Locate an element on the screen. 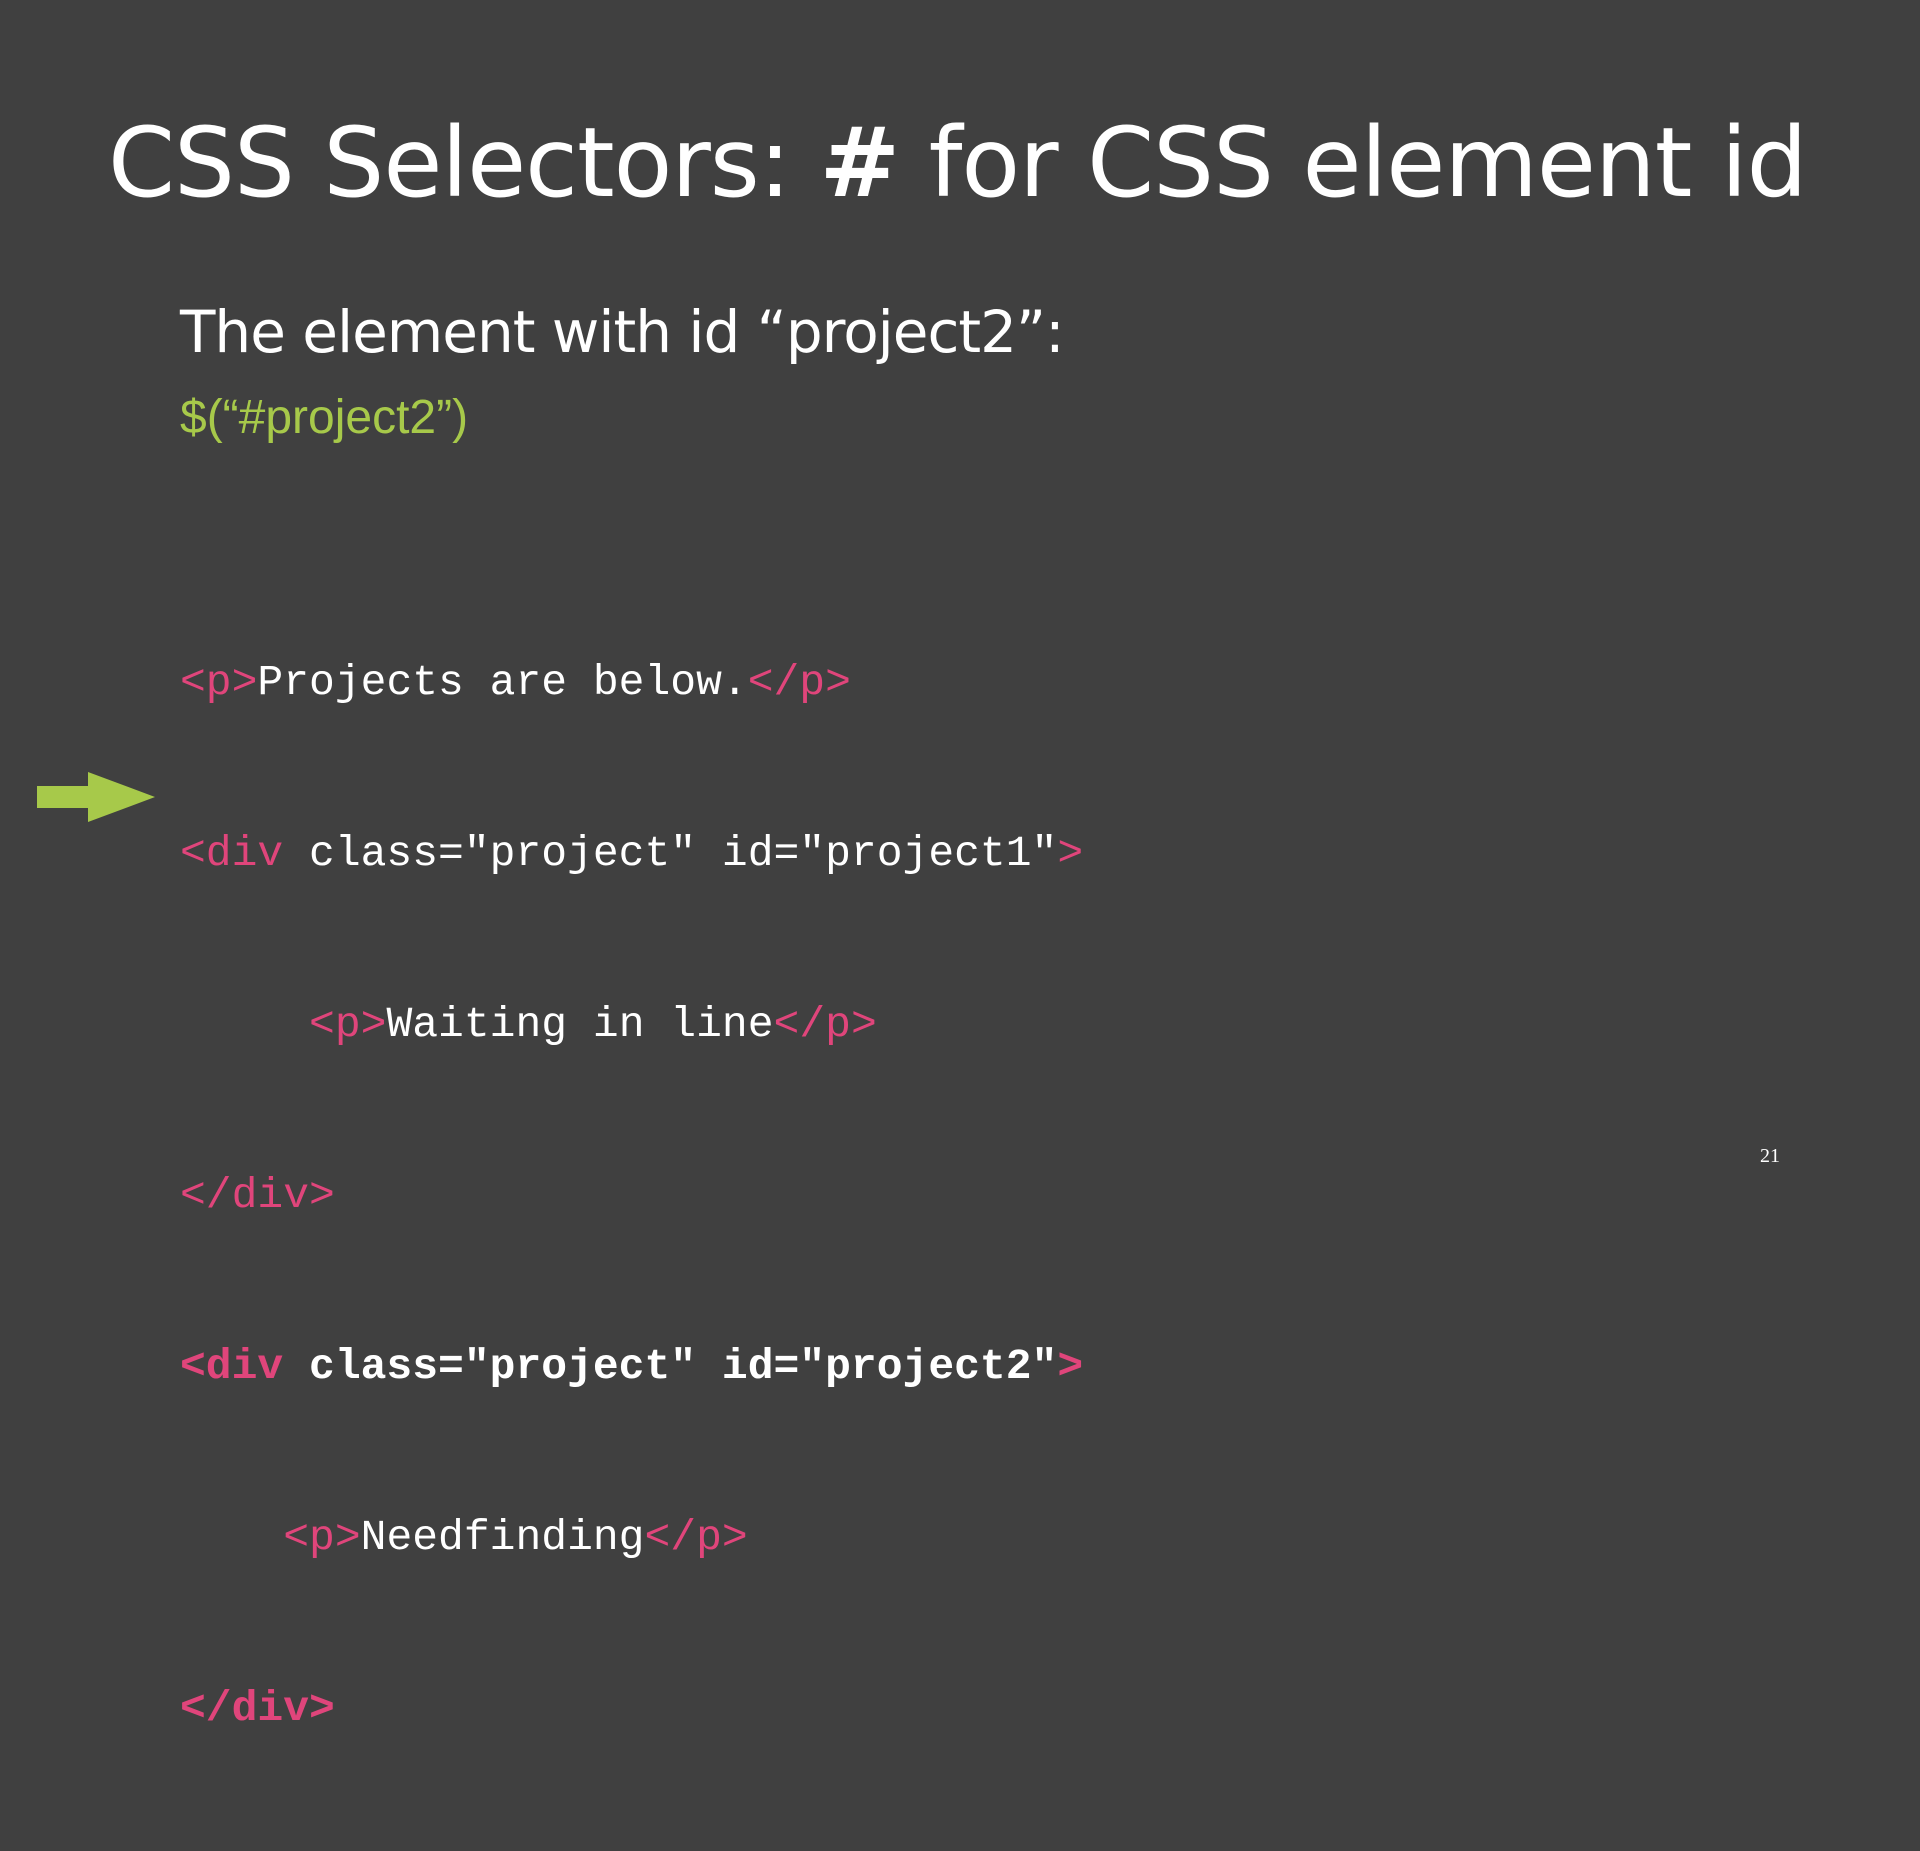 This screenshot has height=1851, width=1920. code-text: Projects are below. is located at coordinates (502, 682).